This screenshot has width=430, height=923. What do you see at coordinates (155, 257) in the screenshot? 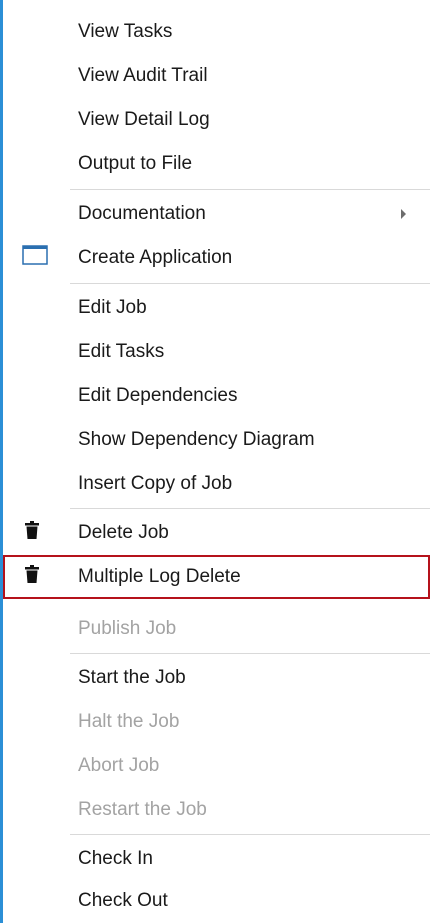
I see `menu-item-label: Create Application` at bounding box center [155, 257].